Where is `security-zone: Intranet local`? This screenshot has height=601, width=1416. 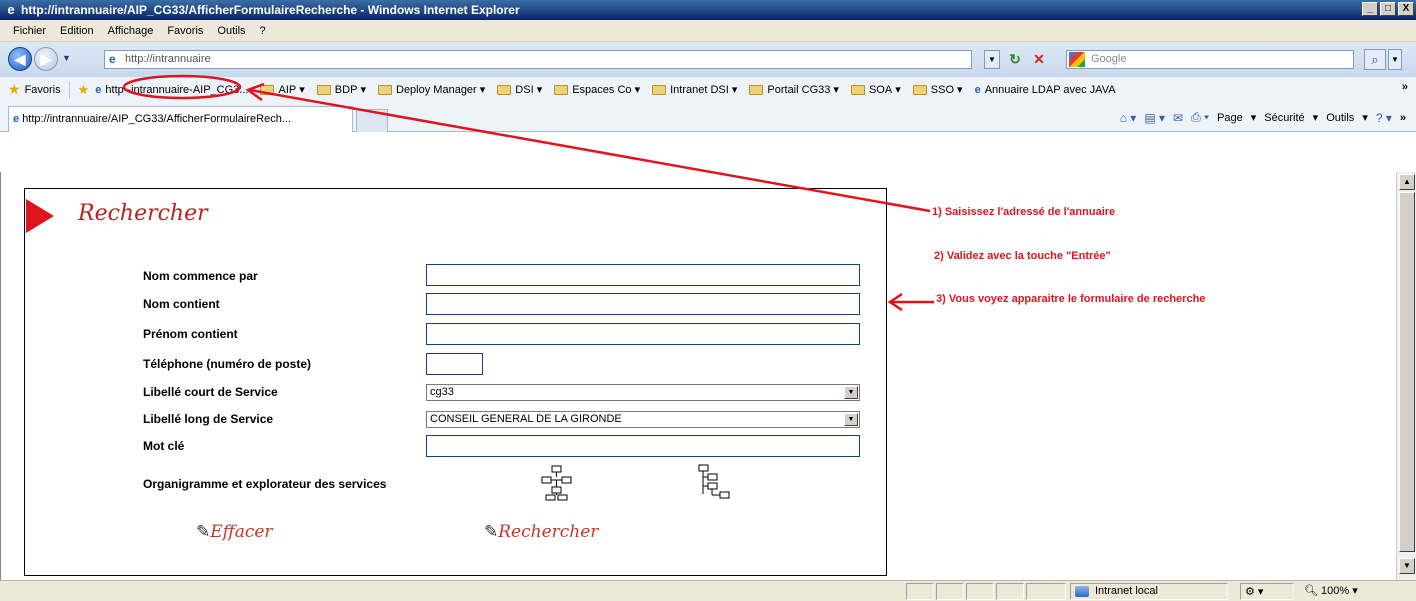 security-zone: Intranet local is located at coordinates (1149, 591).